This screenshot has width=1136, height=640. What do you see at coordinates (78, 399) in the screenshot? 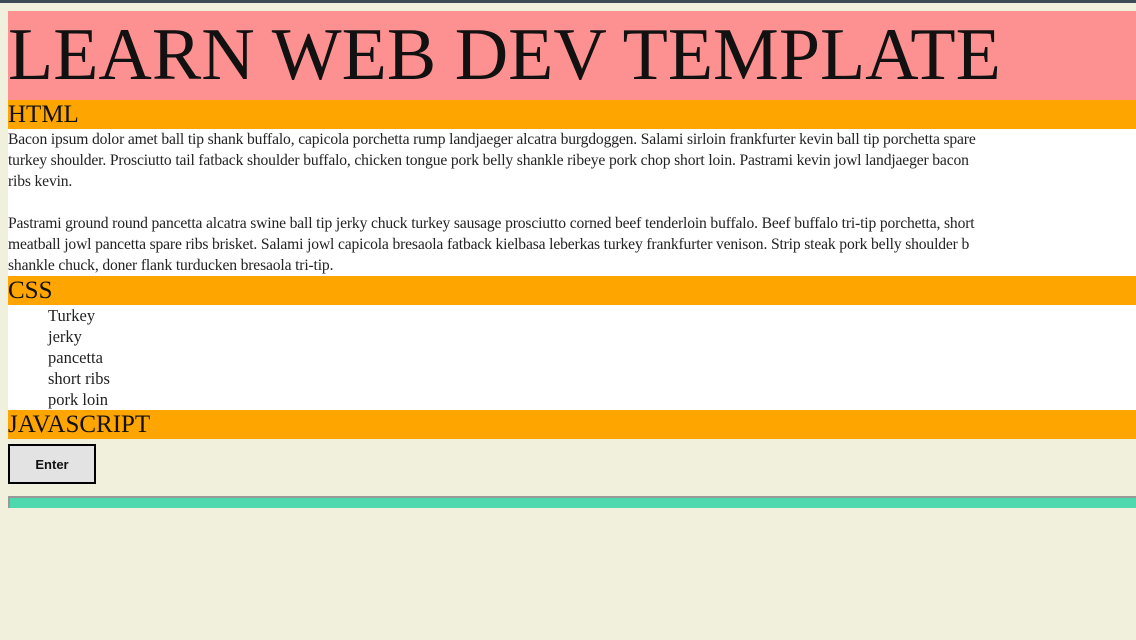
I see `list-item: pork loin` at bounding box center [78, 399].